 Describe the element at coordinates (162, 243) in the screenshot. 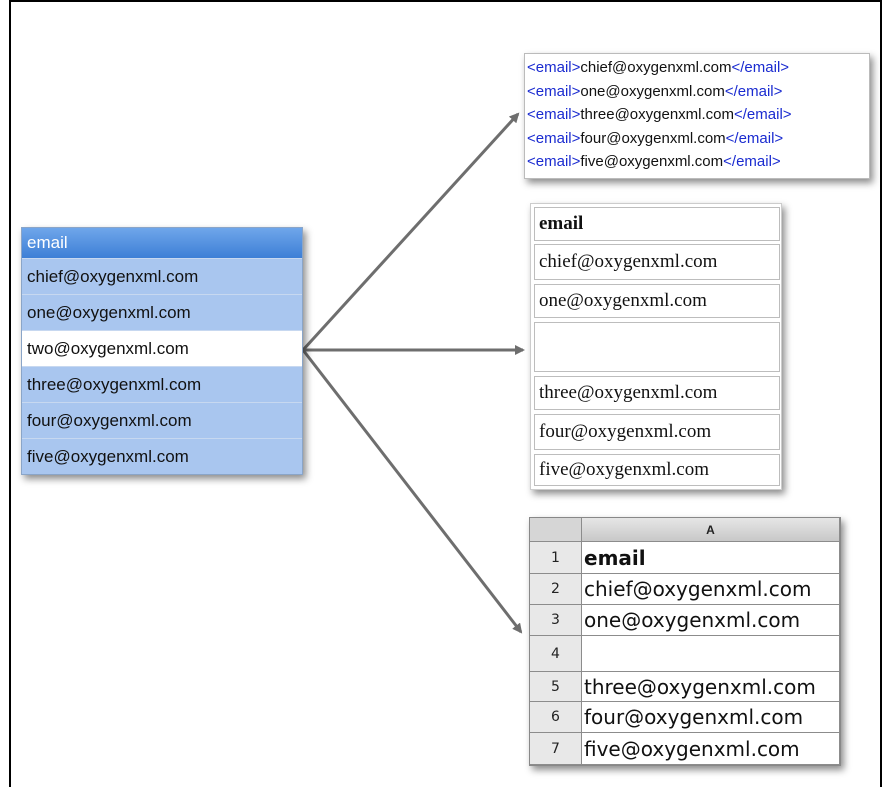

I see `source-table-header: email` at that location.